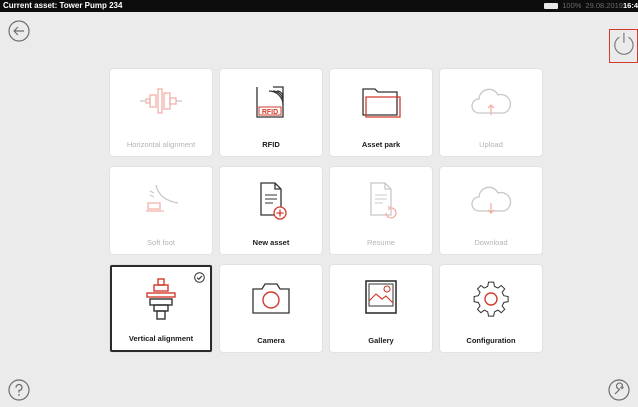  Describe the element at coordinates (381, 340) in the screenshot. I see `tile-label: Gallery` at that location.